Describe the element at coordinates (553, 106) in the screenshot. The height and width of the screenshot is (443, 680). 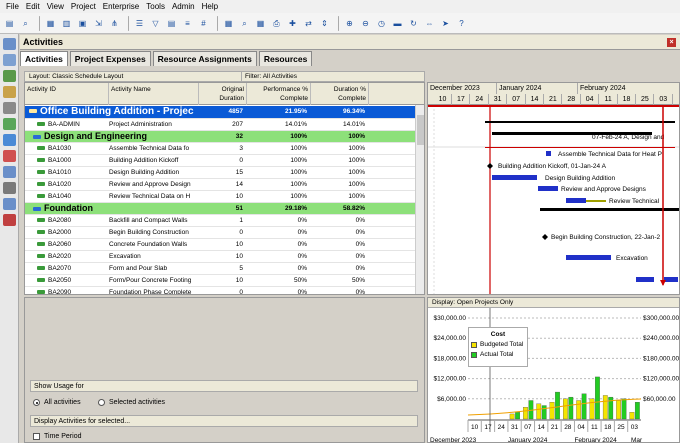
I see `project-summary-bar` at that location.